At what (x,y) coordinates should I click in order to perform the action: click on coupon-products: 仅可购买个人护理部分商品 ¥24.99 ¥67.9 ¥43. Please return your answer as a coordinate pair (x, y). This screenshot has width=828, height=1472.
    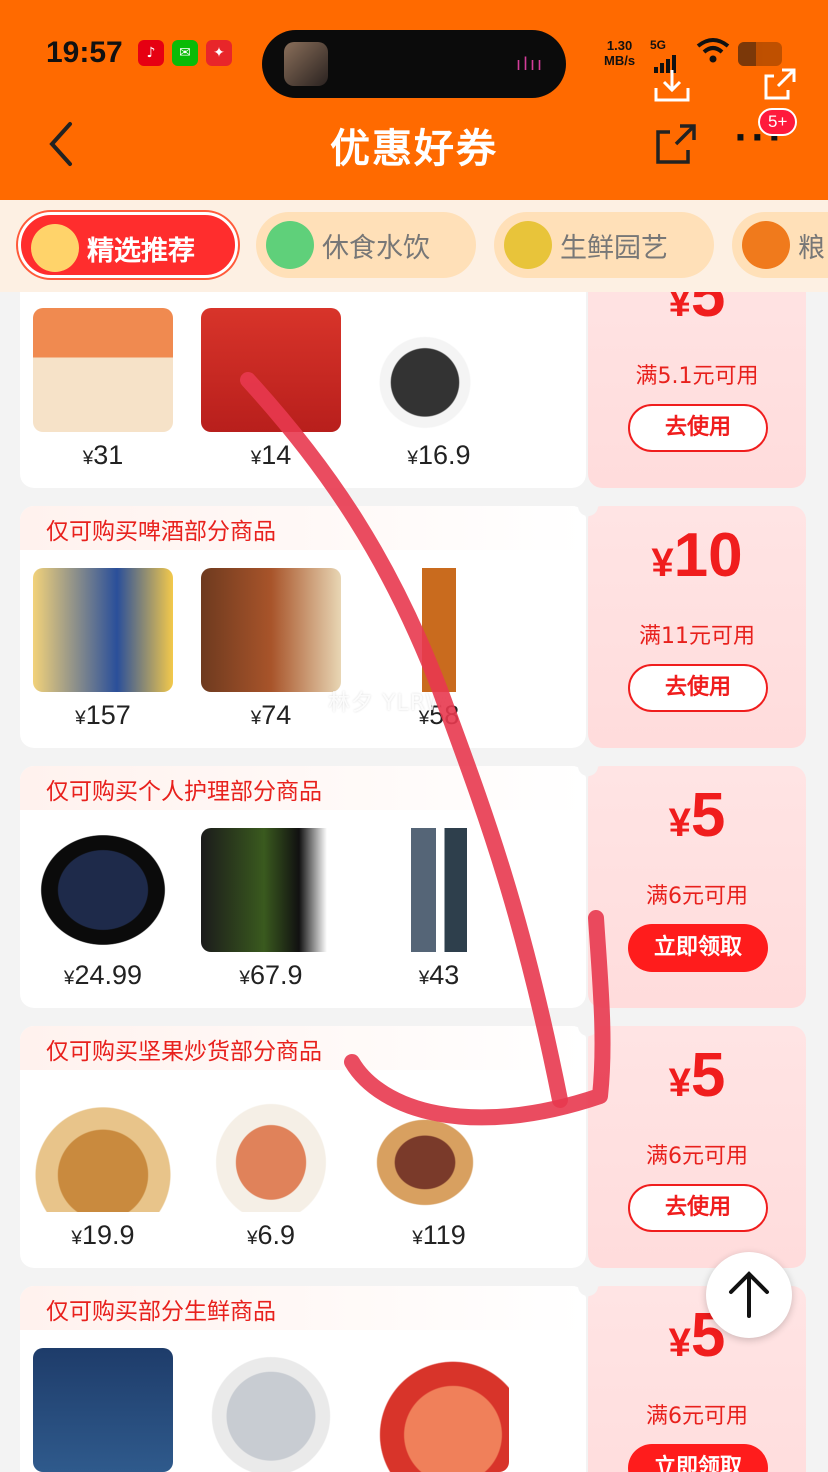
    Looking at the image, I should click on (303, 887).